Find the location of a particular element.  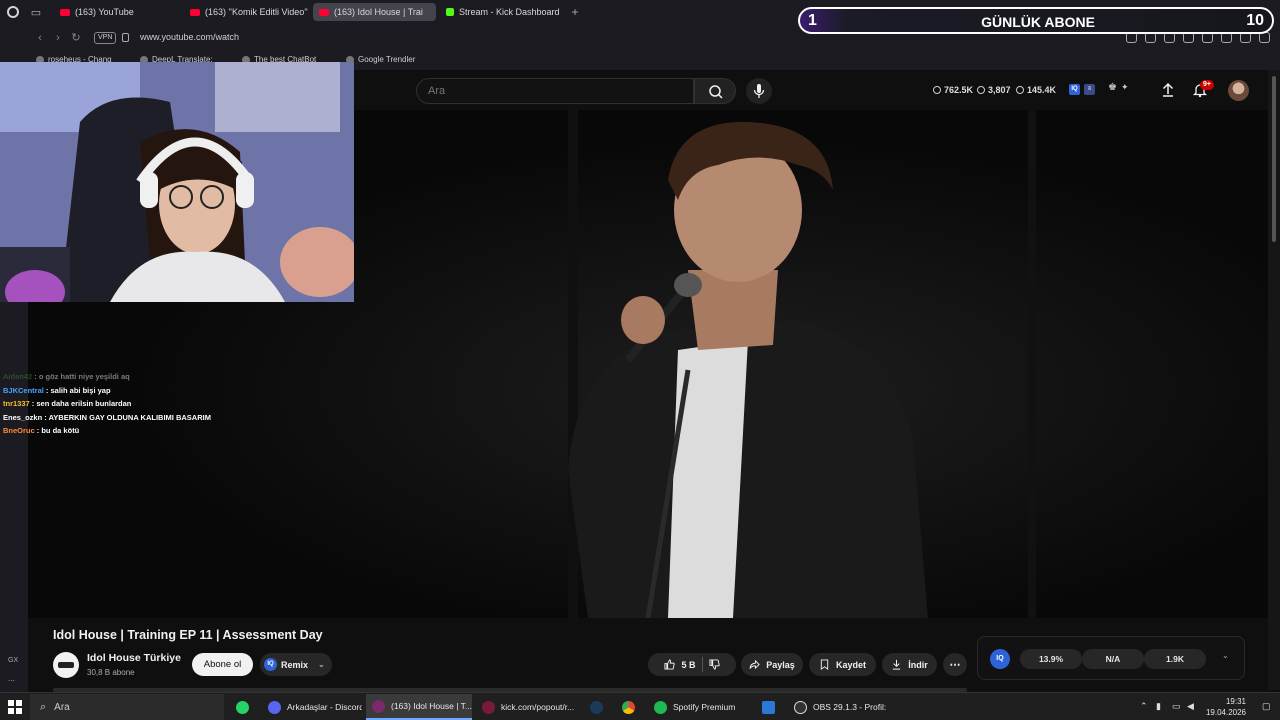

iq-icon: IQ is located at coordinates (270, 664).